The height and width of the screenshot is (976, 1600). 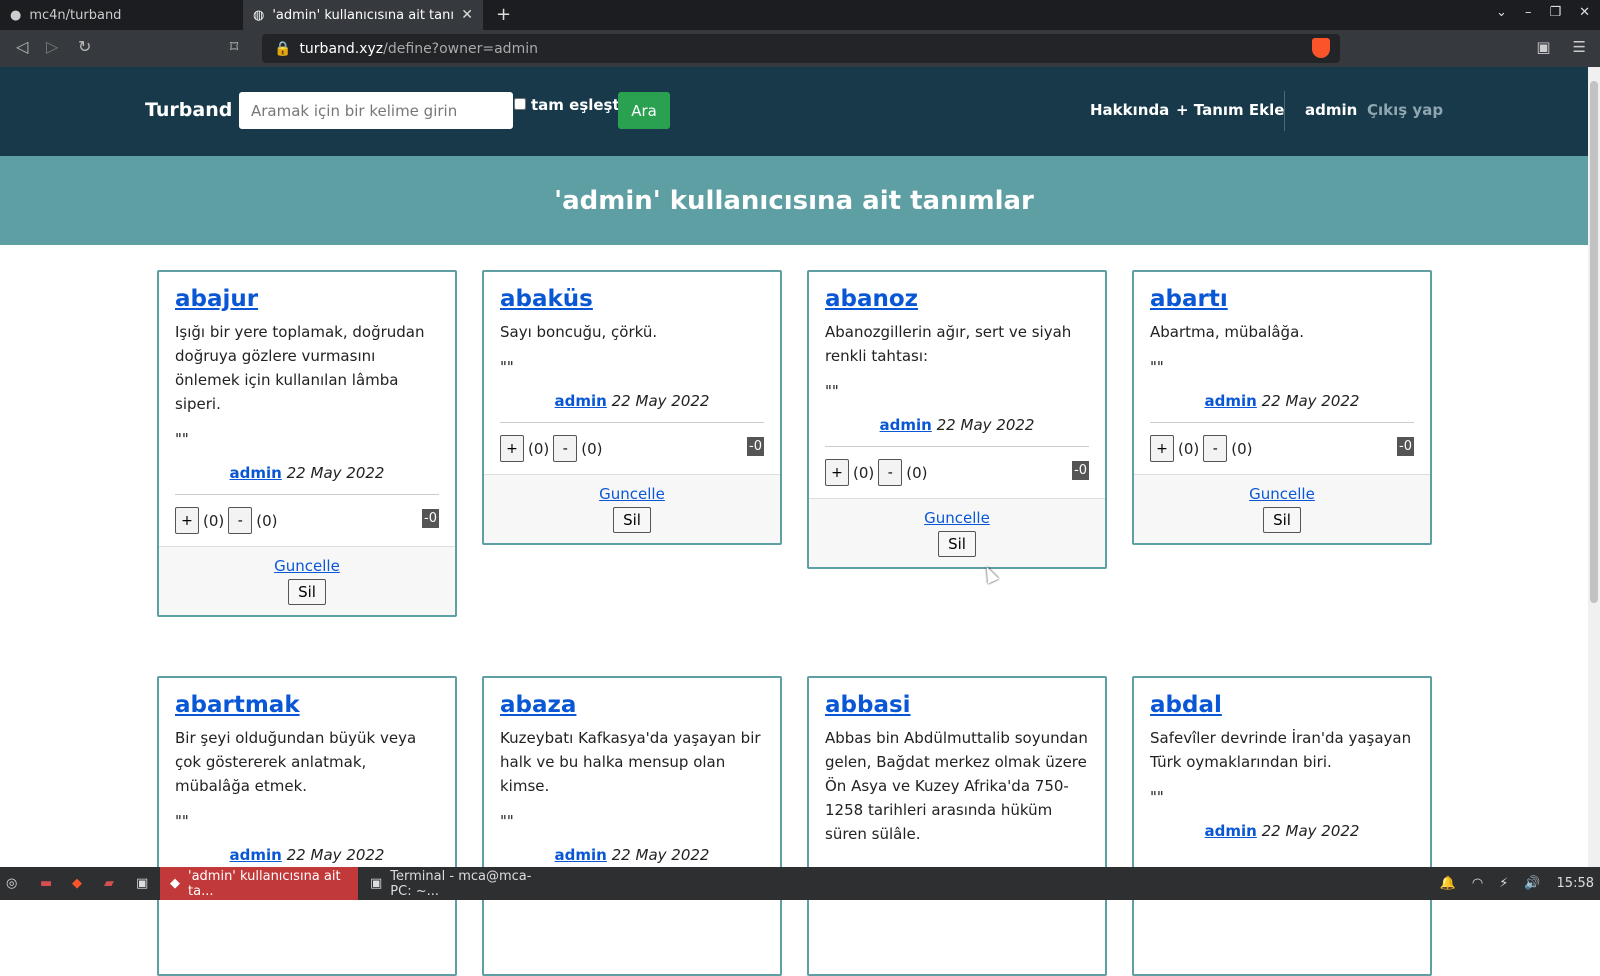 What do you see at coordinates (957, 299) in the screenshot?
I see `word-link: abanoz` at bounding box center [957, 299].